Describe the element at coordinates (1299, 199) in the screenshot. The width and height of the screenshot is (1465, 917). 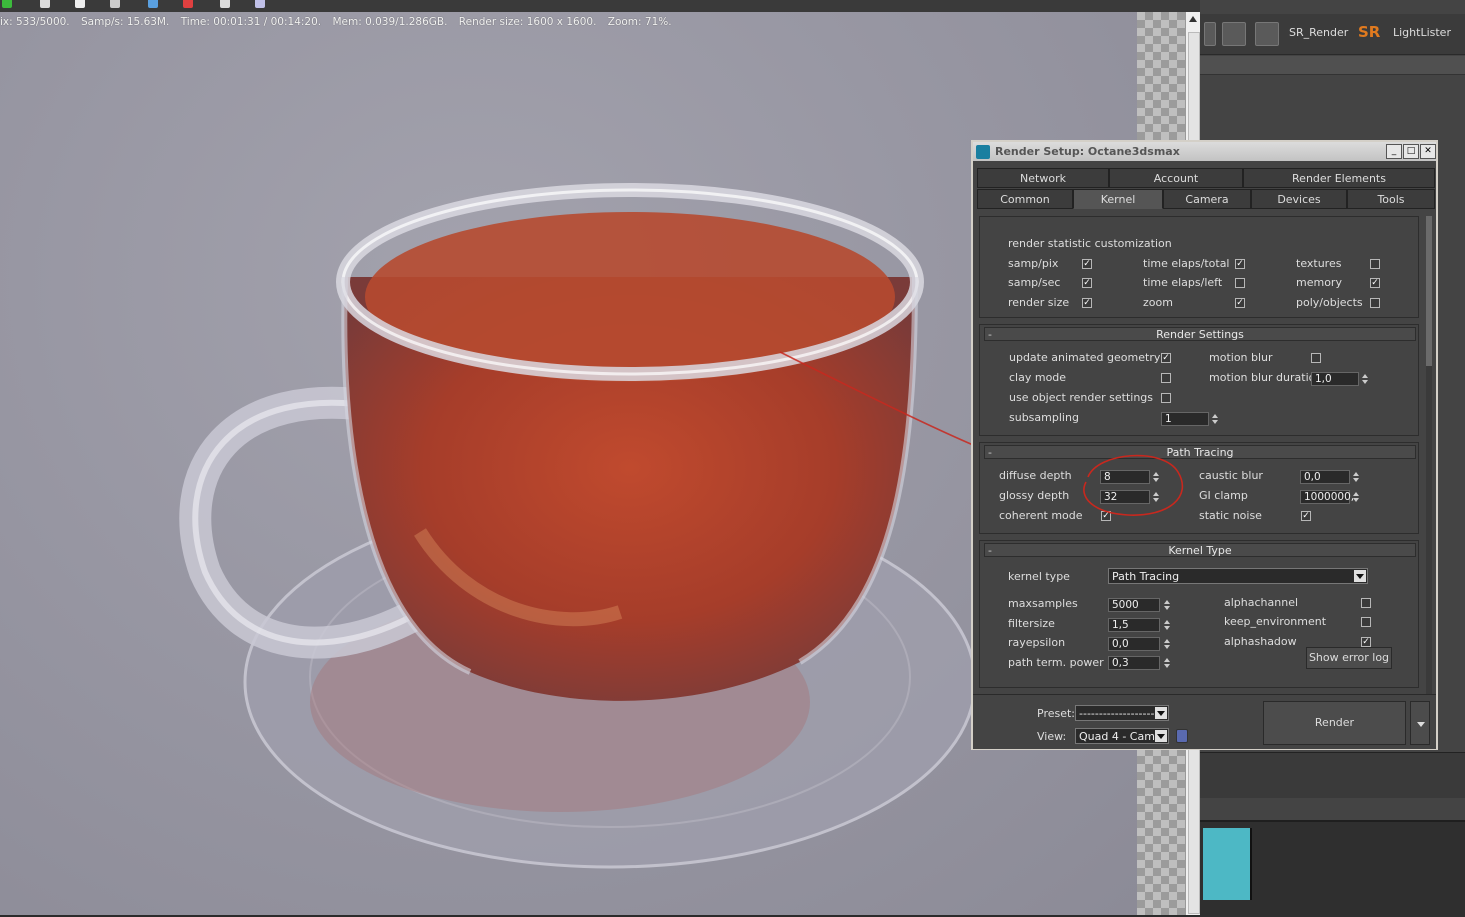
I see `tab-devices: Devices` at that location.